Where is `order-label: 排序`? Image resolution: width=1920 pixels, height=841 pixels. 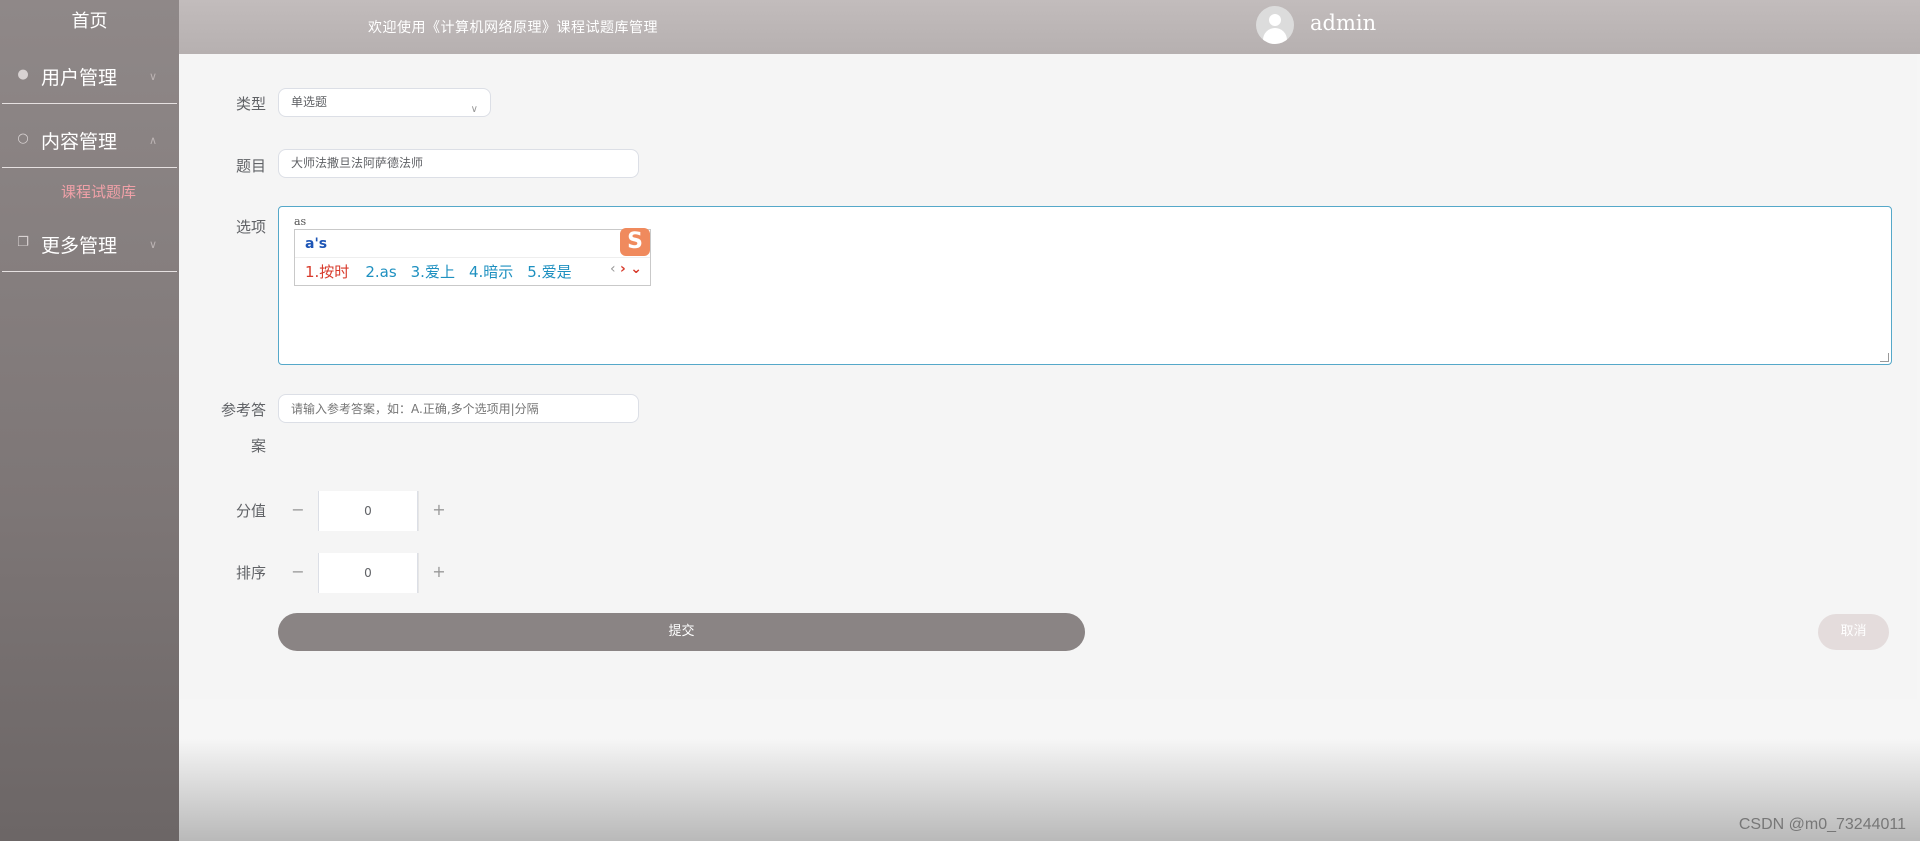
order-label: 排序 is located at coordinates (250, 573).